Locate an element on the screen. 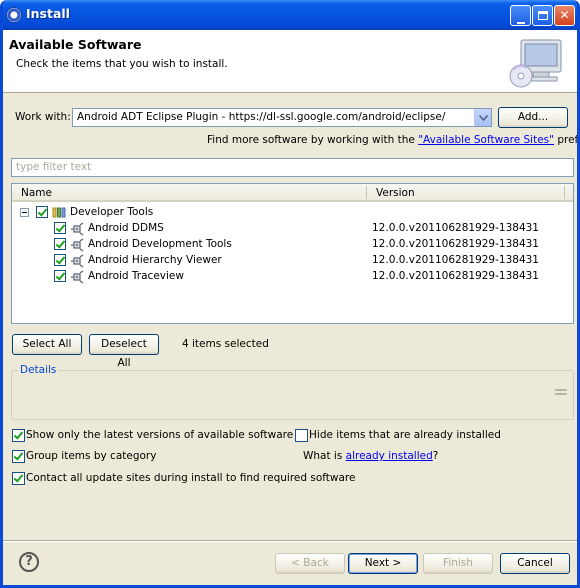 The image size is (580, 588). tree-item-row: Android DDMS 12.0.0.v201106281929-138431 is located at coordinates (292, 229).